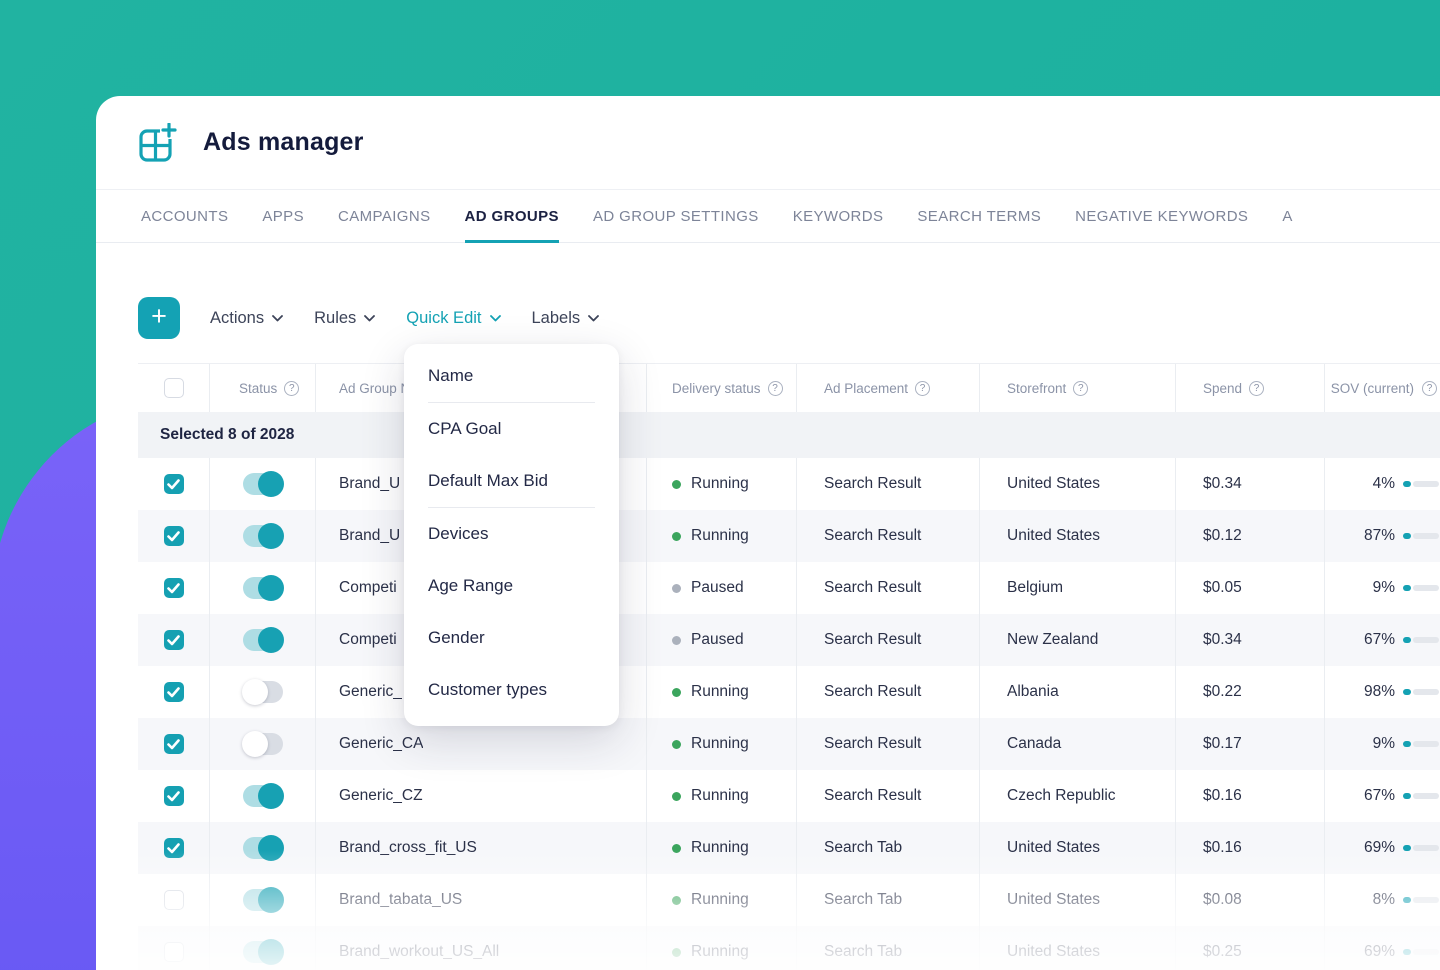  Describe the element at coordinates (511, 534) in the screenshot. I see `menu-item-devices: Devices` at that location.